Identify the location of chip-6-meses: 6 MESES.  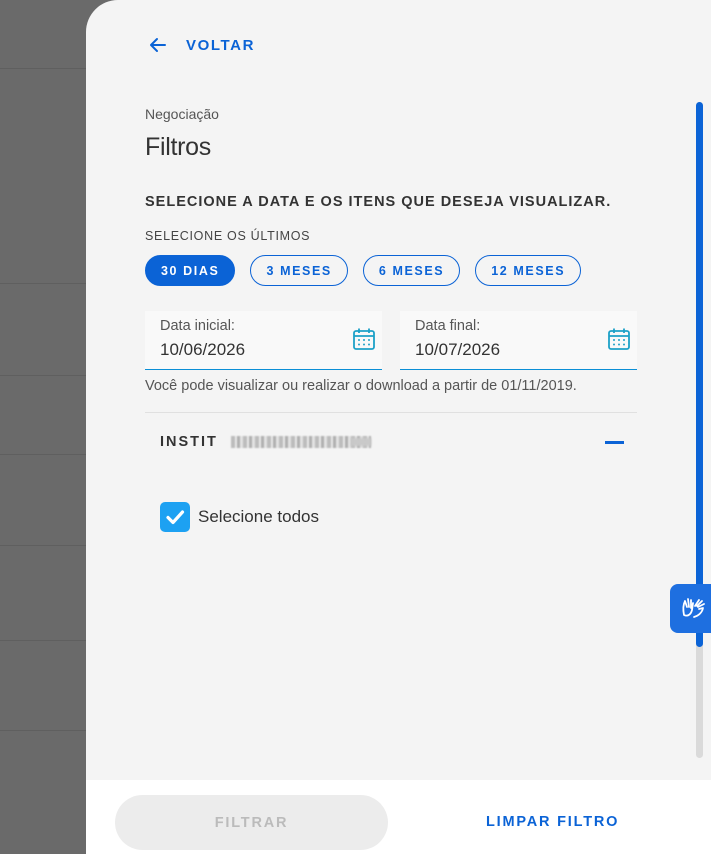
(411, 270).